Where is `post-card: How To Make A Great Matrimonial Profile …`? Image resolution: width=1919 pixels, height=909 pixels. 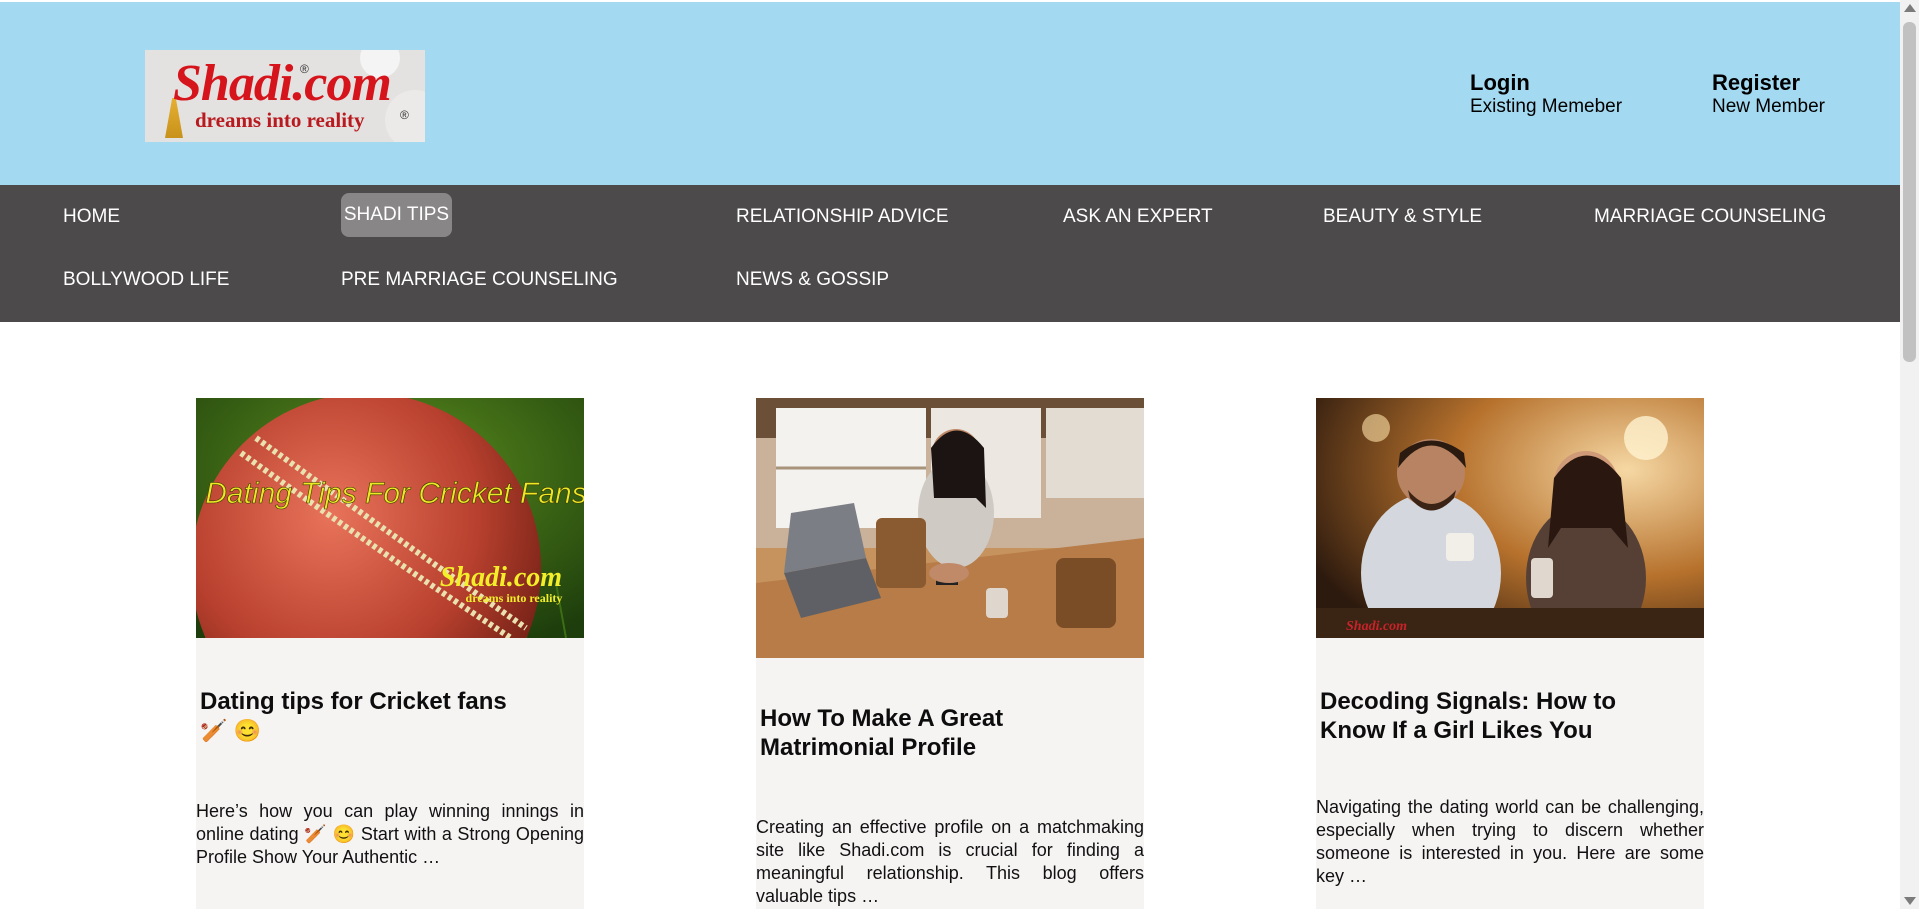
post-card: How To Make A Great Matrimonial Profile … is located at coordinates (950, 653).